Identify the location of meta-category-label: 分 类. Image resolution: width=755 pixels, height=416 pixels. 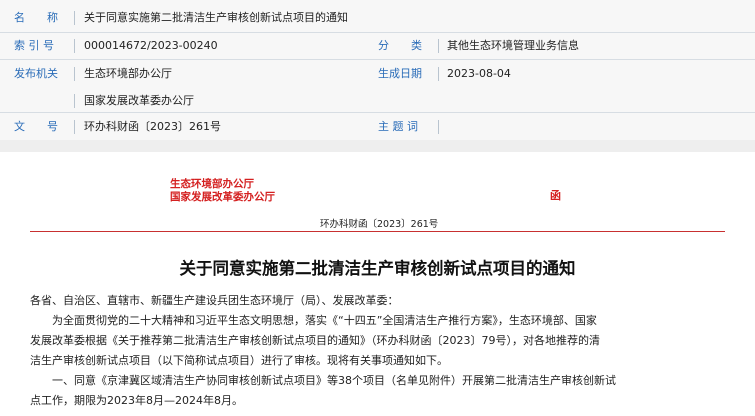
(400, 45).